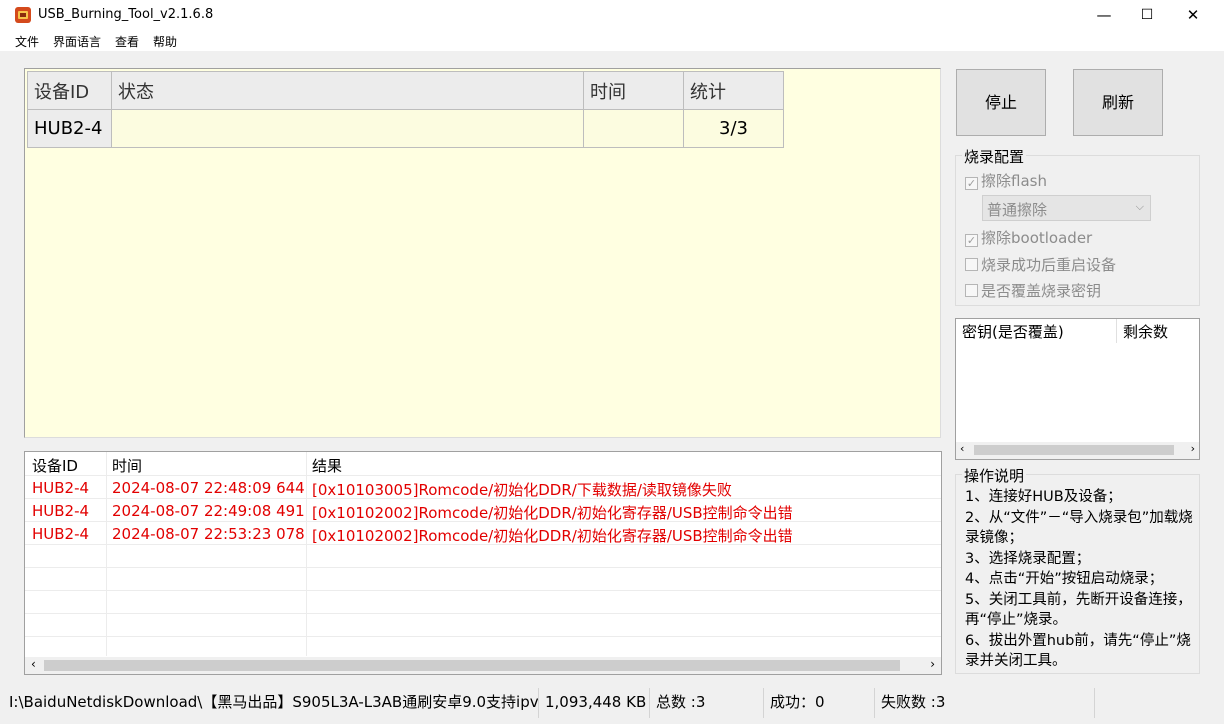 The height and width of the screenshot is (724, 1224). Describe the element at coordinates (1037, 238) in the screenshot. I see `erase-bootloader-label: 擦除bootloader` at that location.